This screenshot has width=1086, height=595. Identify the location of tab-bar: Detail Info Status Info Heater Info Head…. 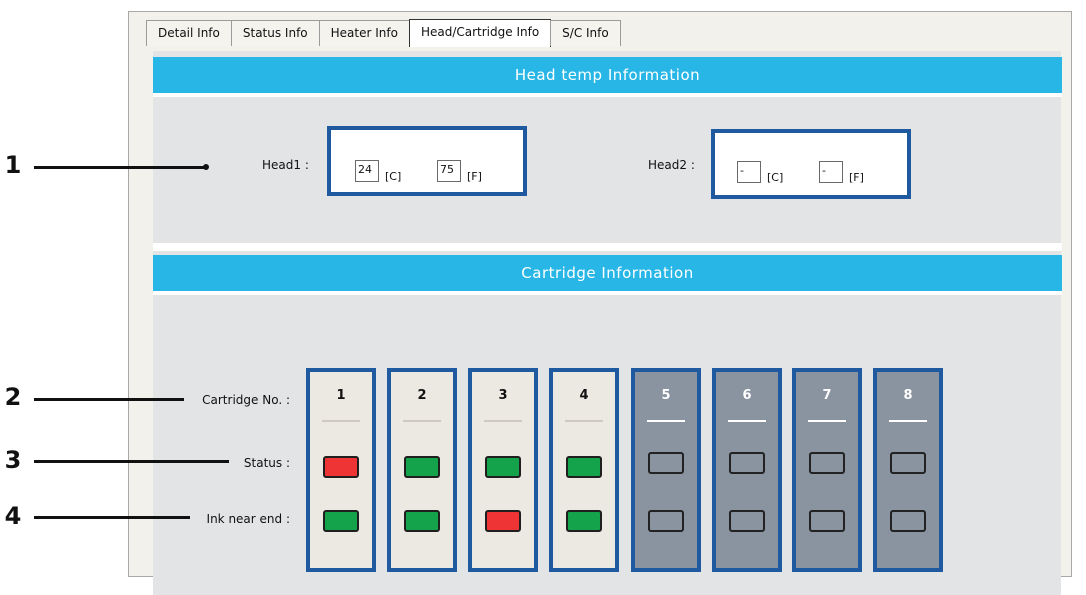
(383, 33).